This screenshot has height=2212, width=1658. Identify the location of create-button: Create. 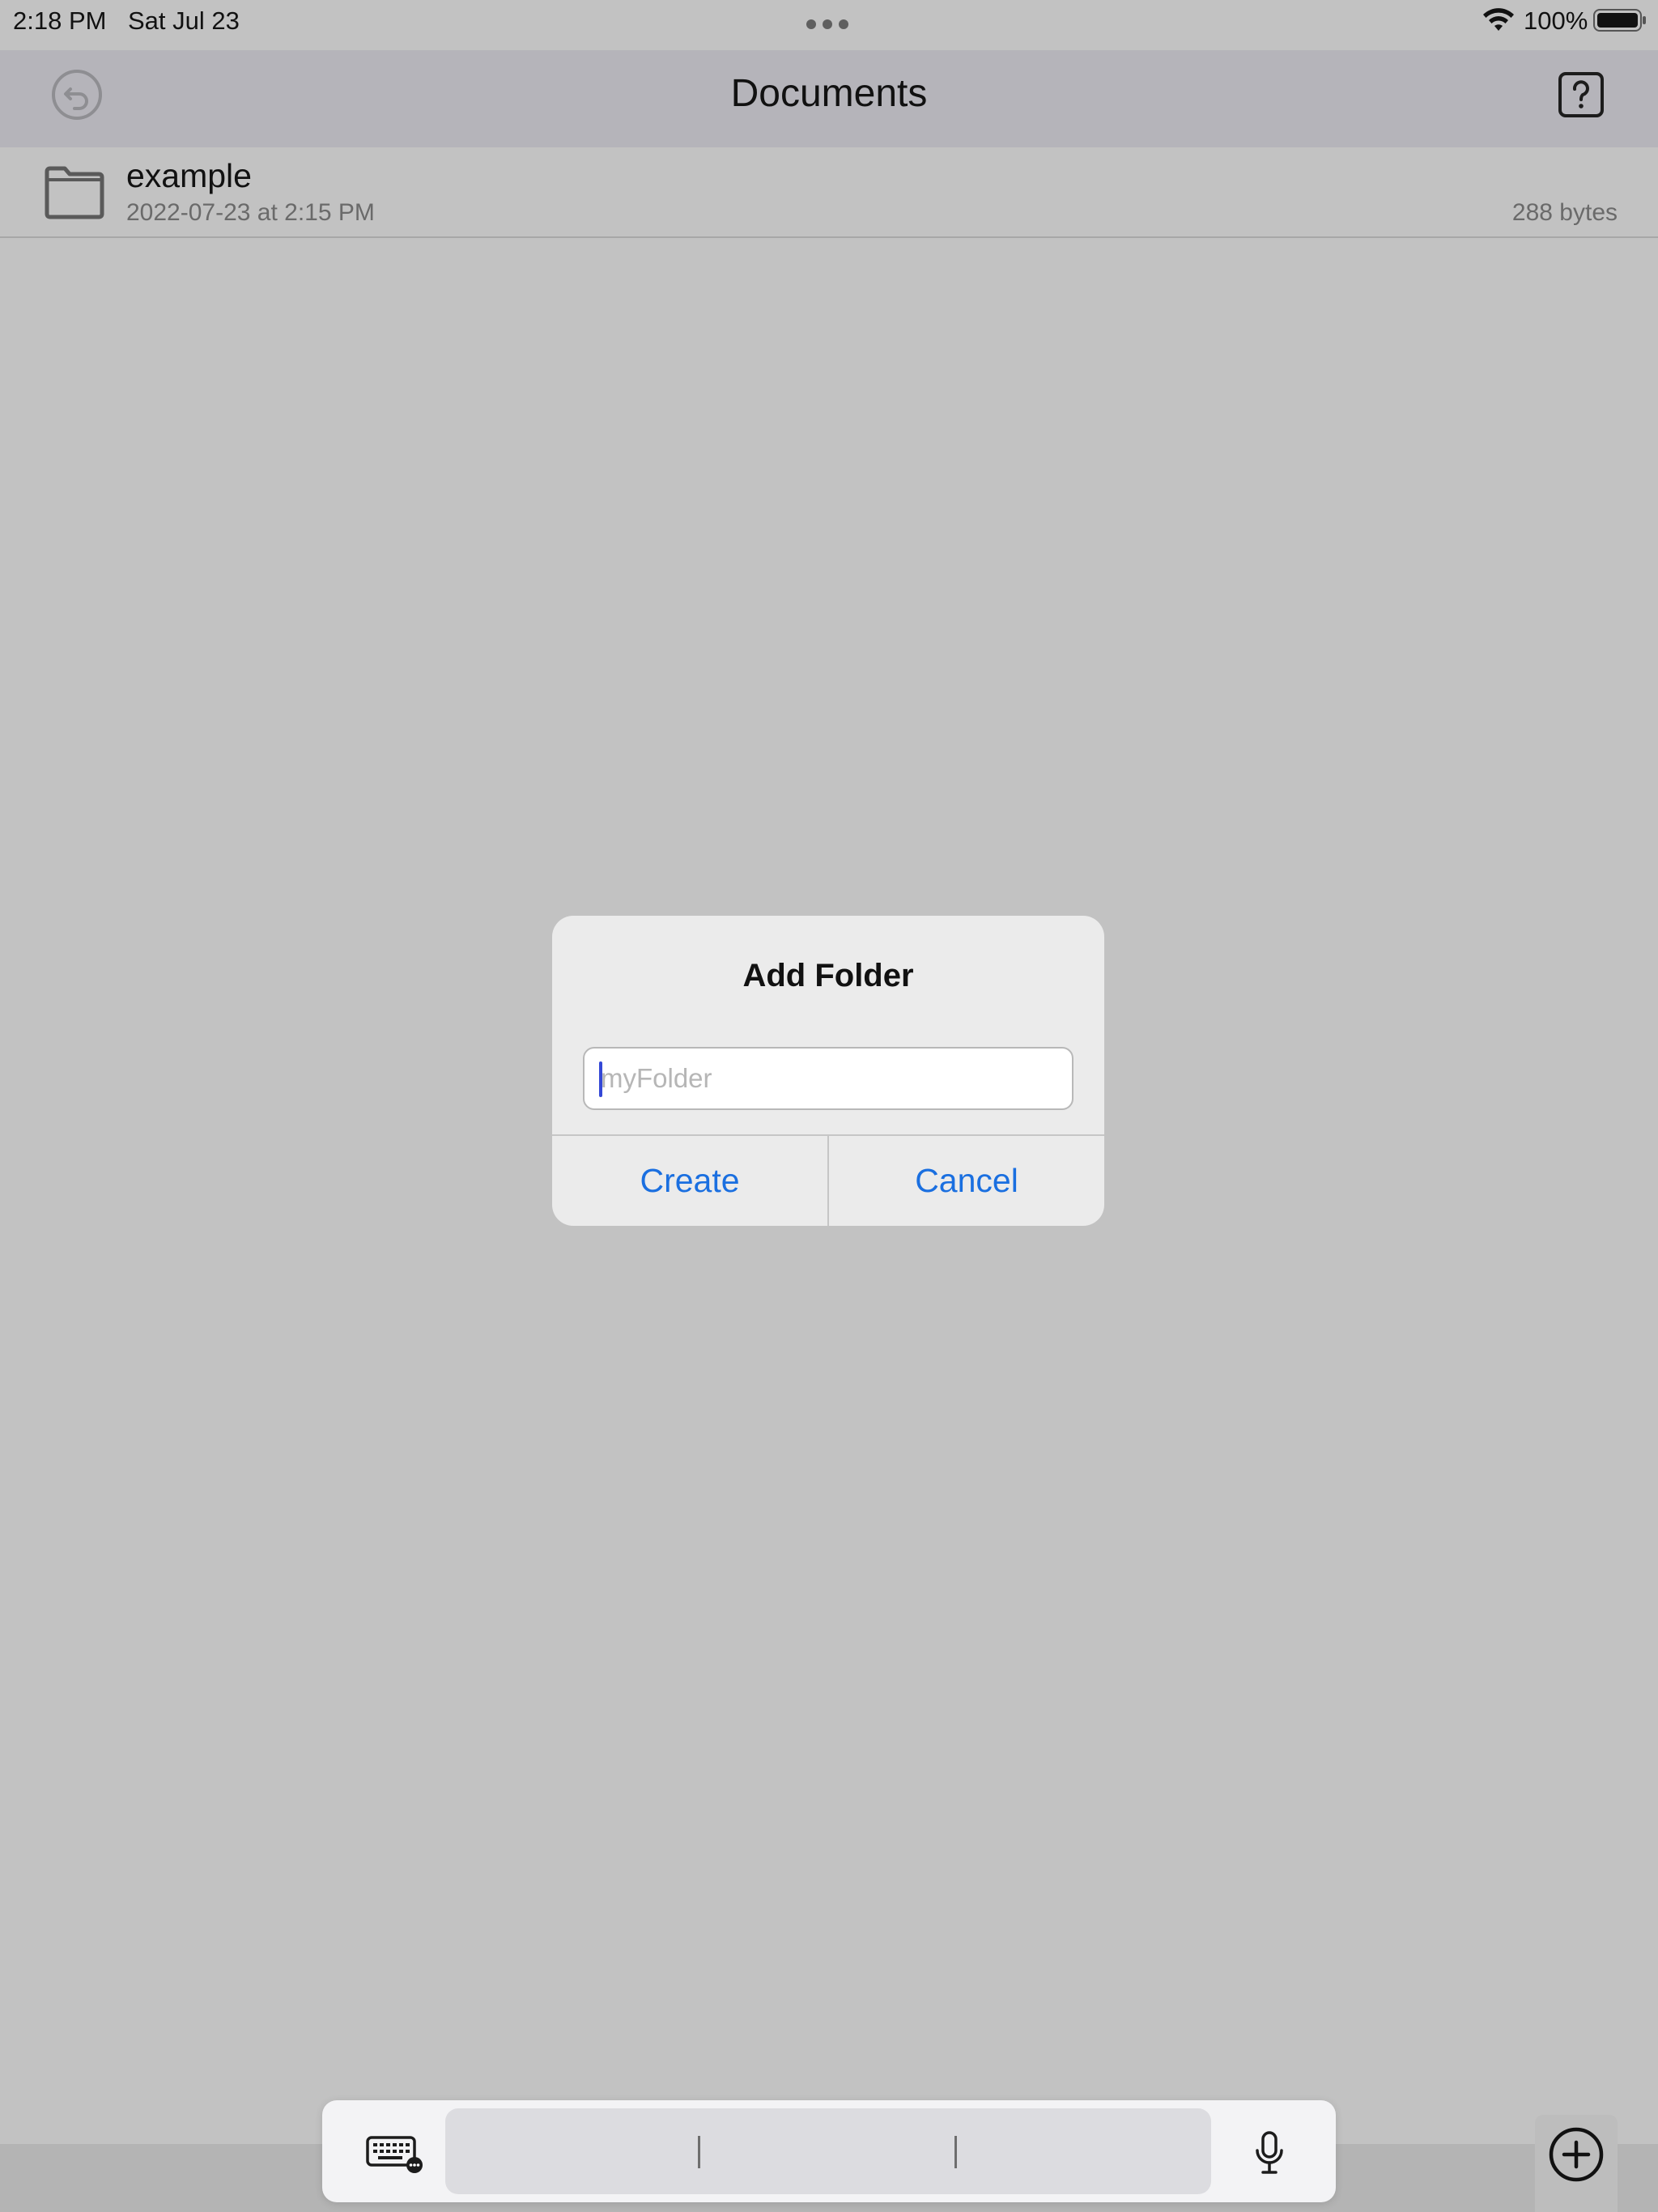
(689, 1181).